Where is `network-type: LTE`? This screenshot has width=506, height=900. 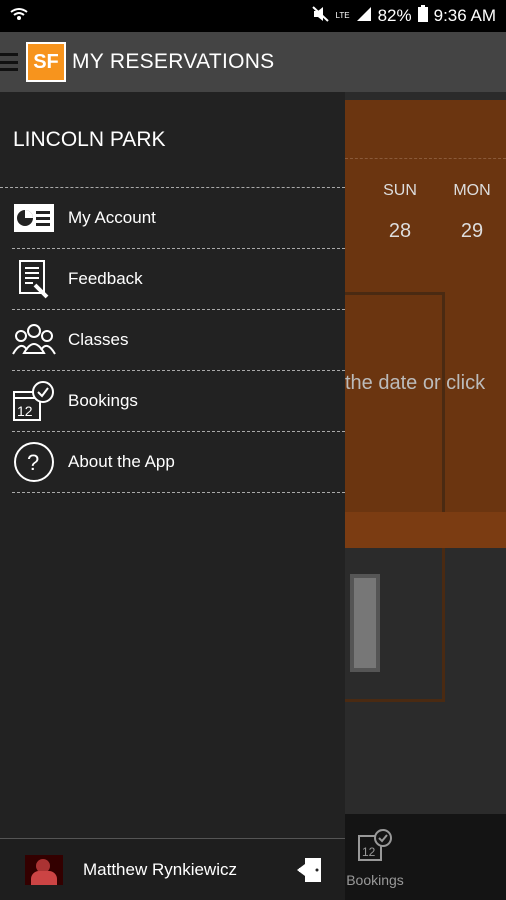
network-type: LTE is located at coordinates (342, 15).